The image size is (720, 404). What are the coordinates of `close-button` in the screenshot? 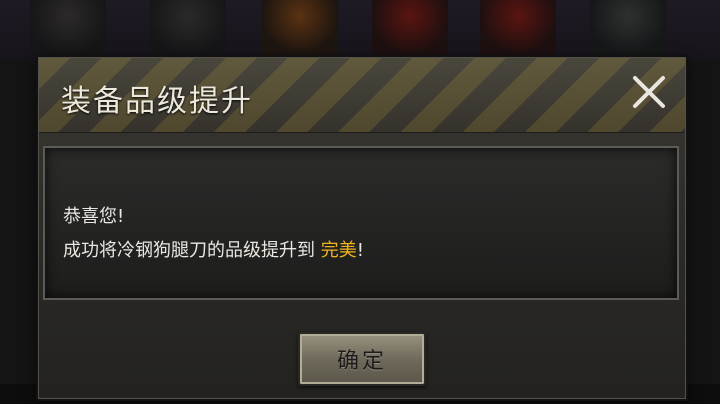 It's located at (649, 92).